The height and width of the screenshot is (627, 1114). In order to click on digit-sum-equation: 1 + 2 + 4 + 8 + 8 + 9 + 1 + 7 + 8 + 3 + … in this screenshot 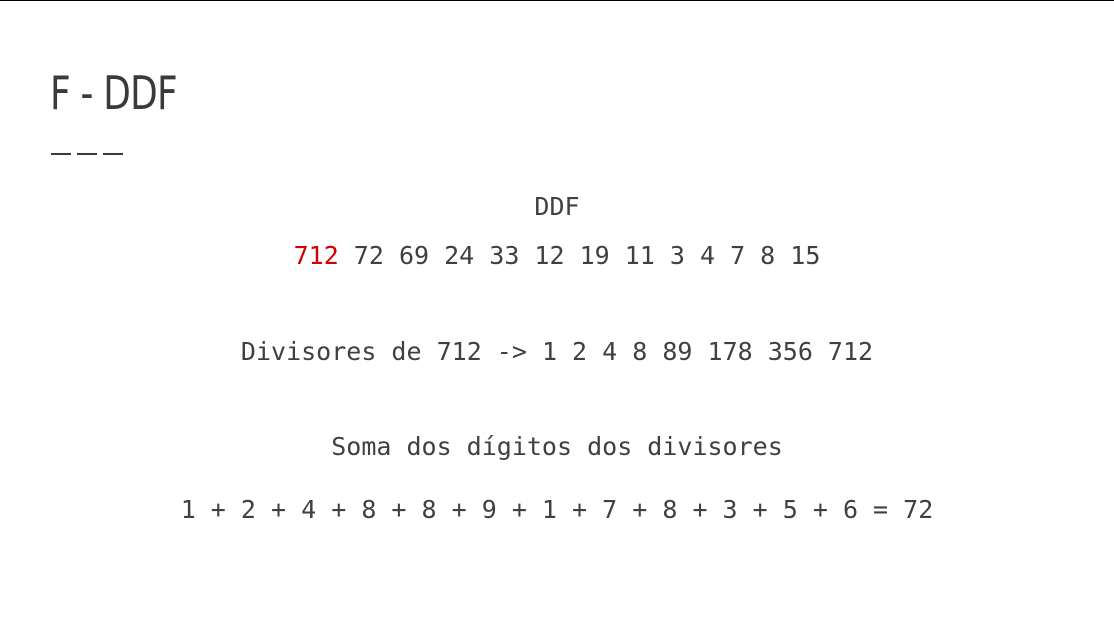, I will do `click(557, 509)`.